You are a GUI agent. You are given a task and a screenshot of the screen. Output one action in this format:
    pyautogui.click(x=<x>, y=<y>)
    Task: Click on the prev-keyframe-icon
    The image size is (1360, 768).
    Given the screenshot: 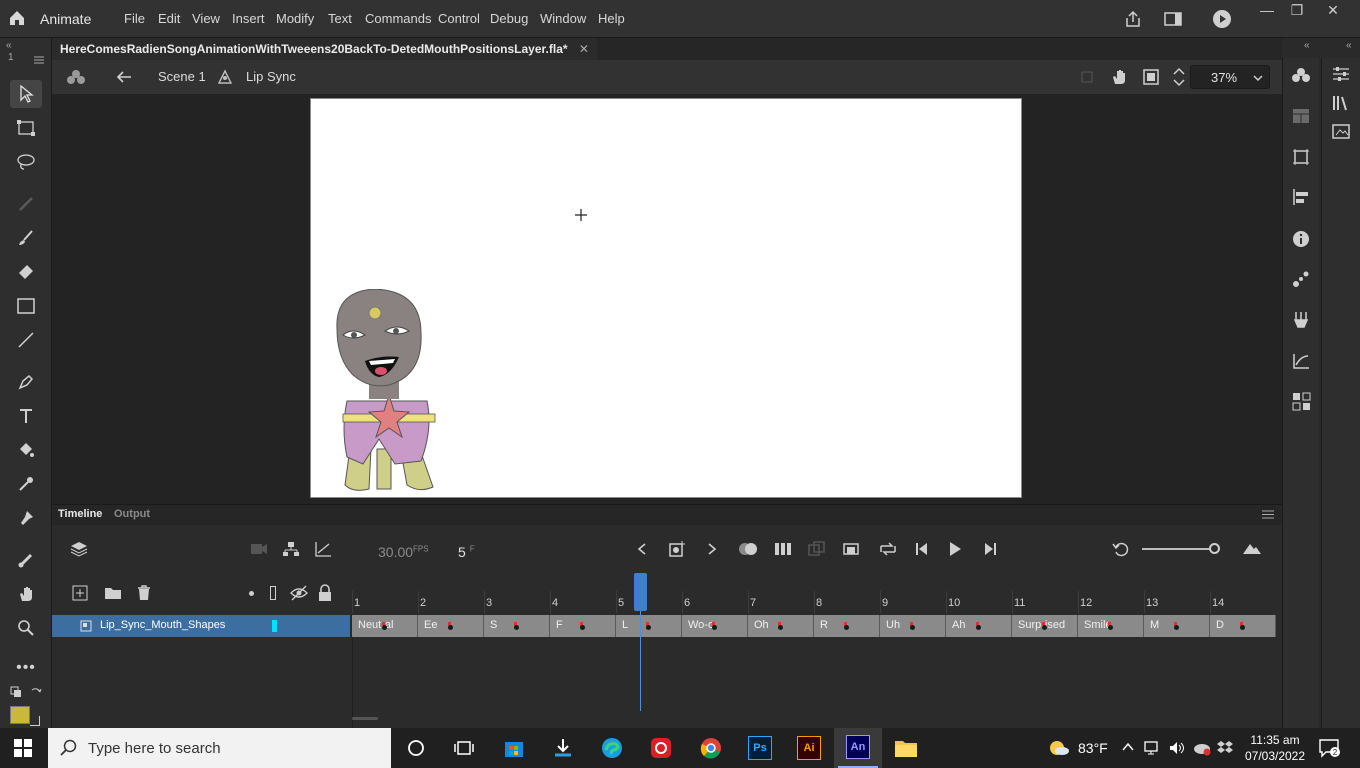 What is the action you would take?
    pyautogui.click(x=642, y=549)
    